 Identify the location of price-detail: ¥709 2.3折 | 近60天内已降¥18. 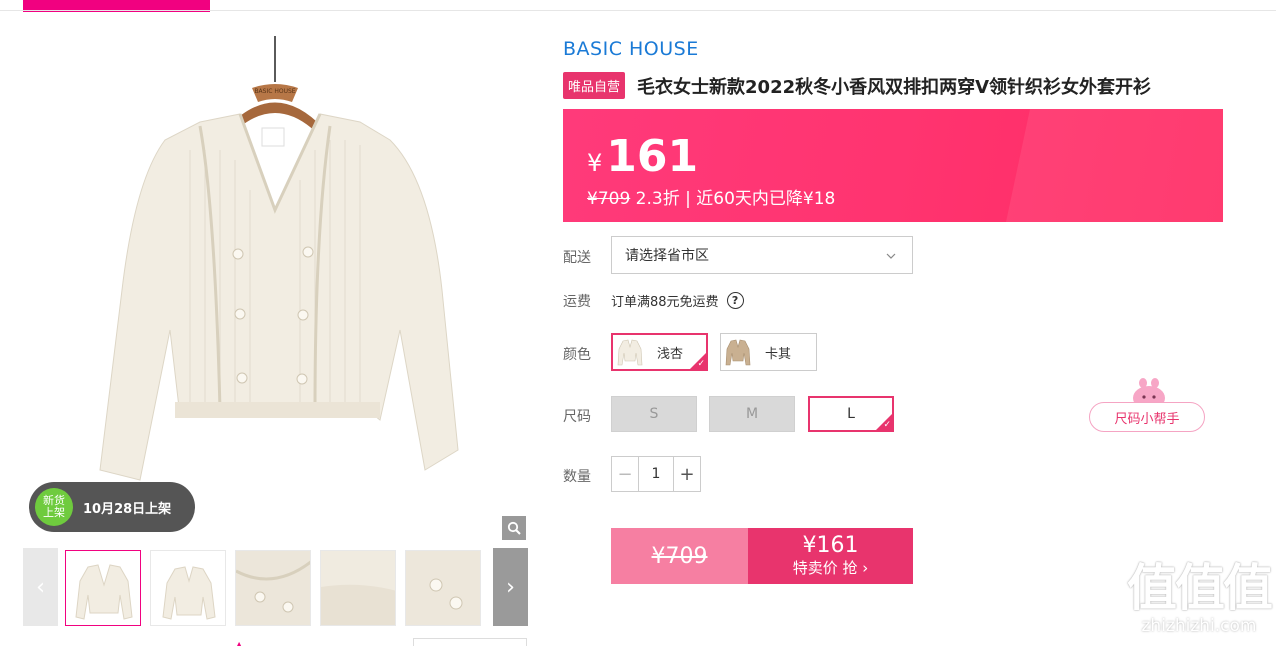
(711, 196).